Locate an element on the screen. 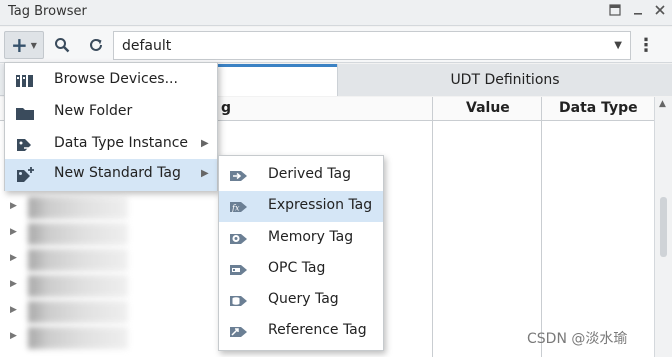 The width and height of the screenshot is (672, 357). vertical-scrollbar: ▲ is located at coordinates (663, 227).